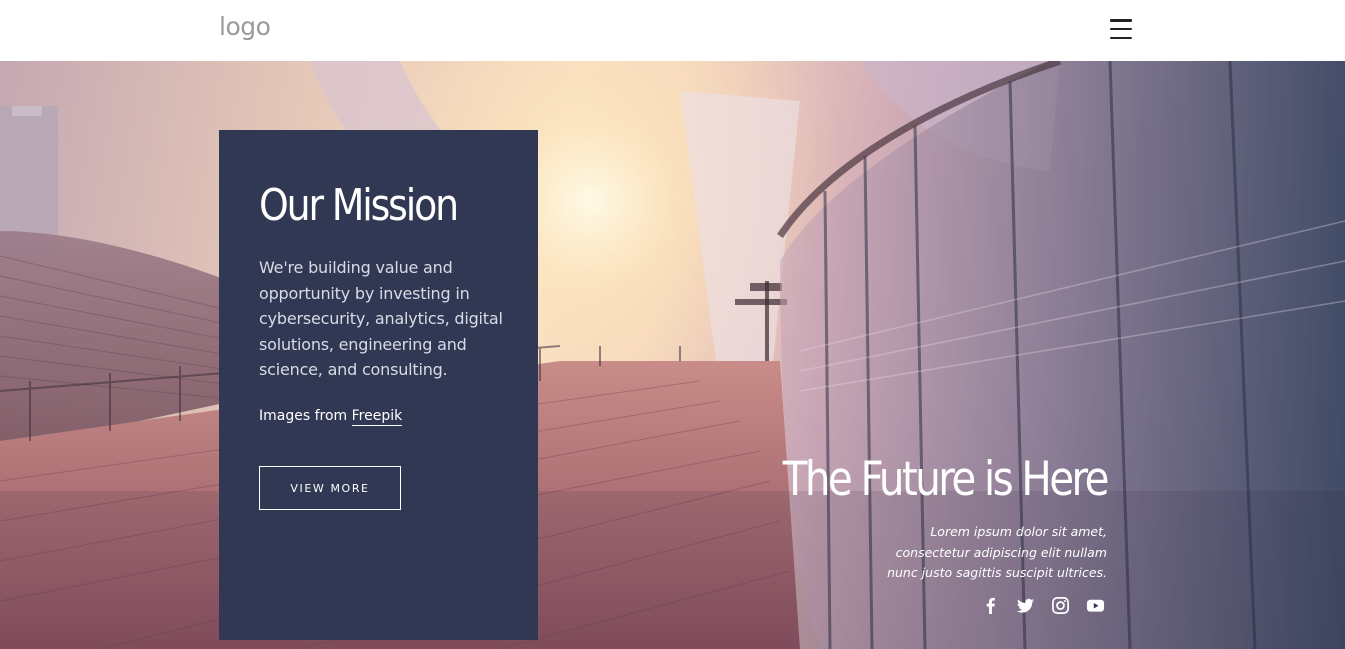  I want to click on instagram-icon, so click(1060, 605).